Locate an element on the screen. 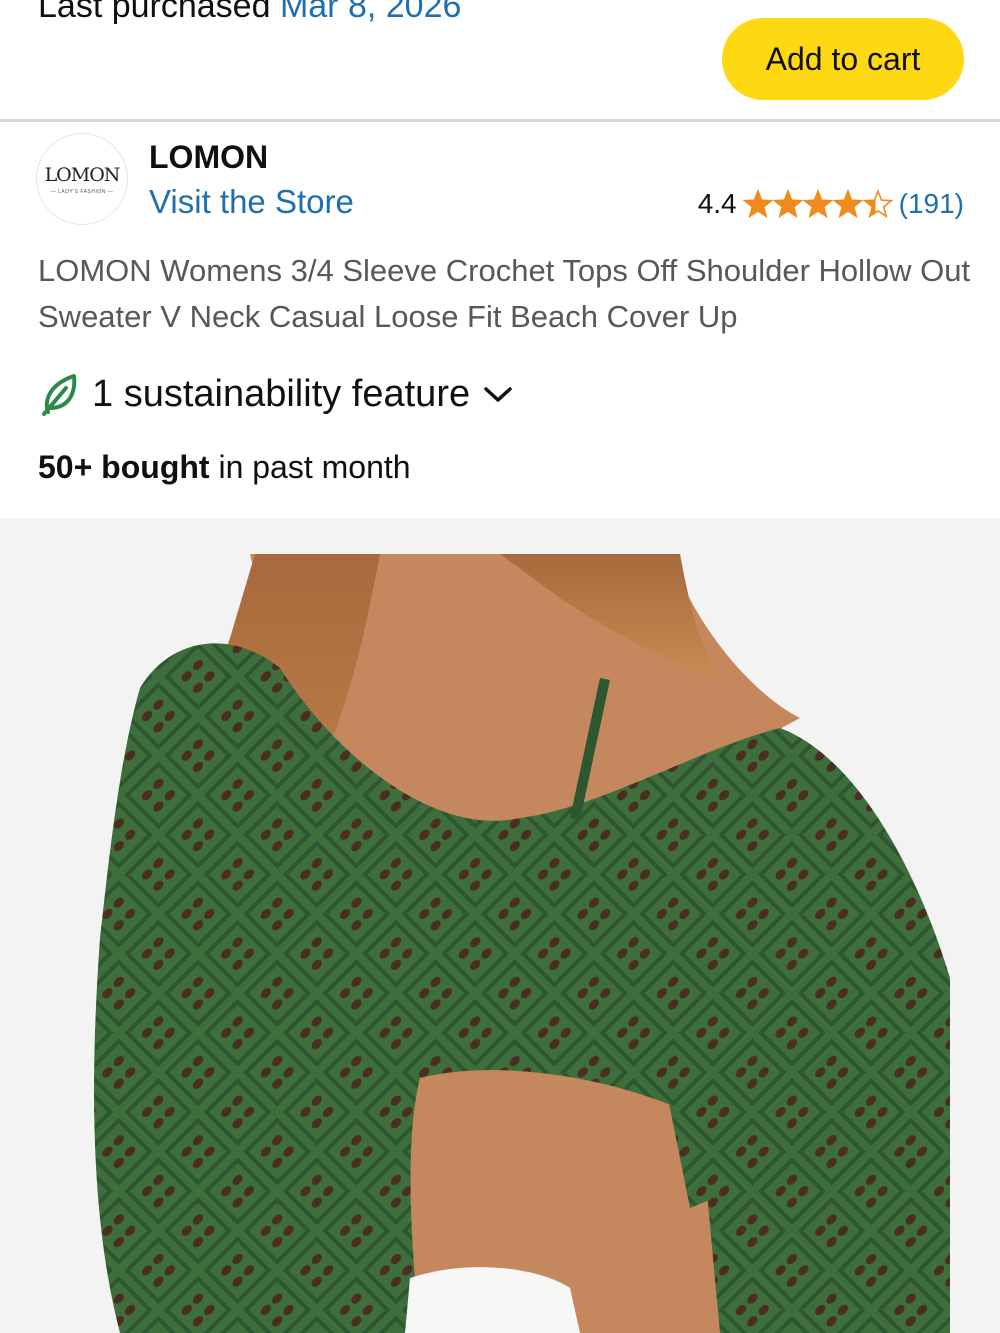  store-logo: LOMON — LADY'S FASHION — is located at coordinates (82, 179).